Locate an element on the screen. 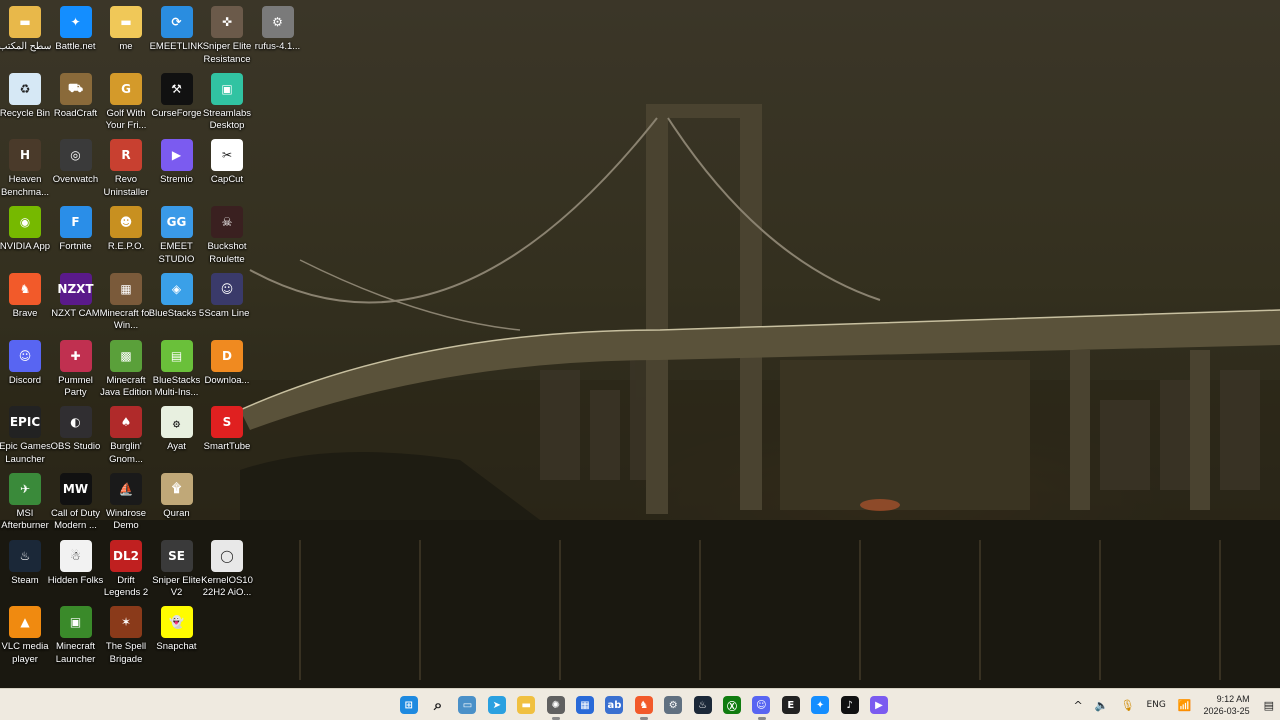 This screenshot has width=1280, height=720. xbox-icon: Ⓧ is located at coordinates (731, 705).